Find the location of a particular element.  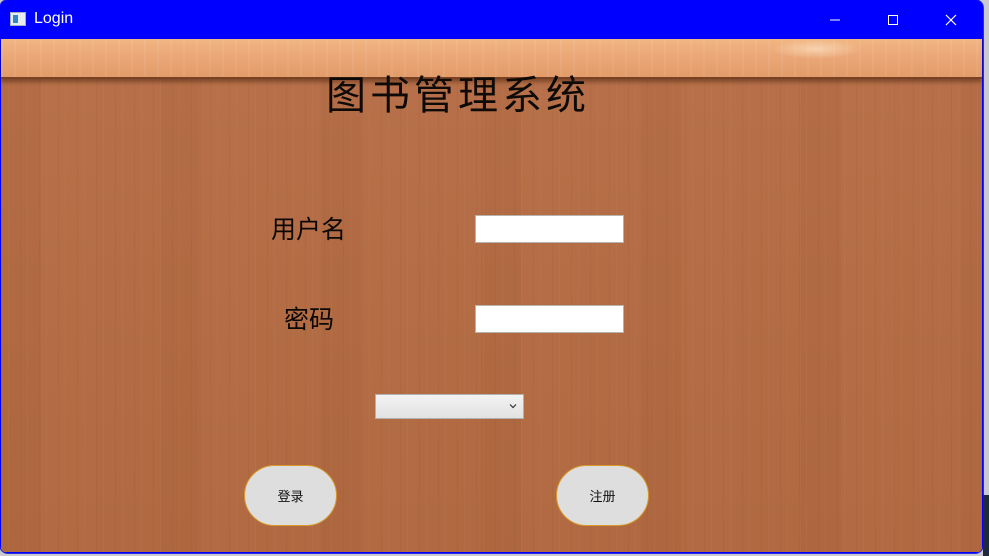

role-select is located at coordinates (449, 406).